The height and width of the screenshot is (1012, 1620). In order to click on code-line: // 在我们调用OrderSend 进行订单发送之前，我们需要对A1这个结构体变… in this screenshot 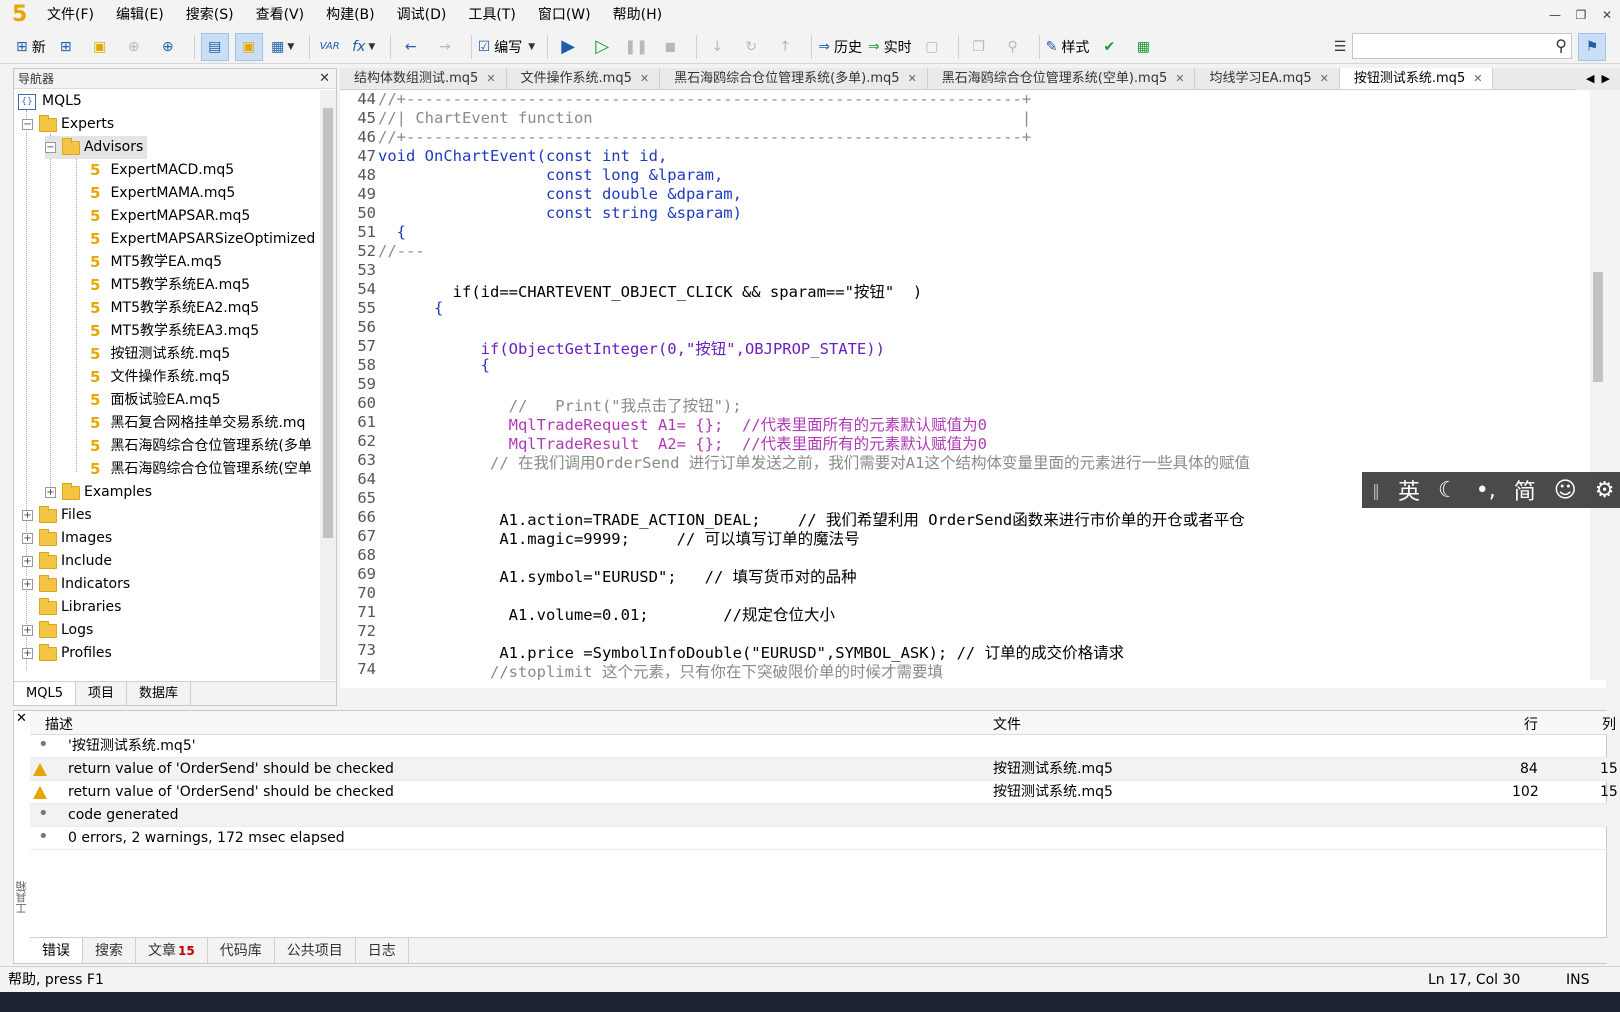, I will do `click(814, 462)`.